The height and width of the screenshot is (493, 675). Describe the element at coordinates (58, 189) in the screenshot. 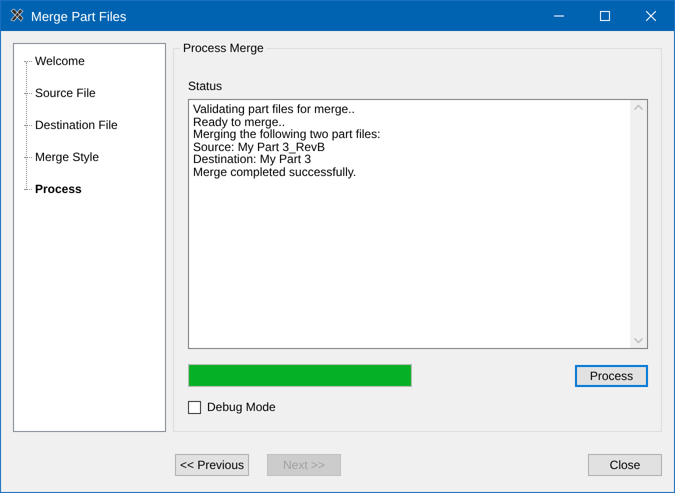

I see `step-item: Process` at that location.